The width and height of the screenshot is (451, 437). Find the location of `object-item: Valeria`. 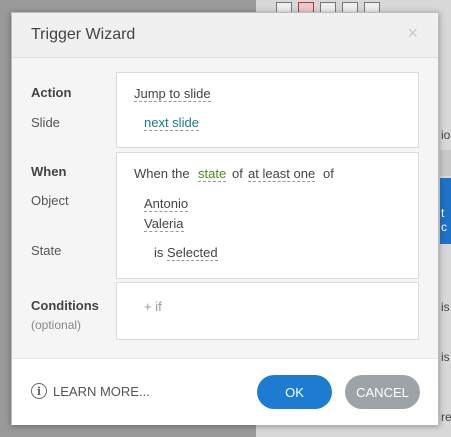

object-item: Valeria is located at coordinates (164, 224).